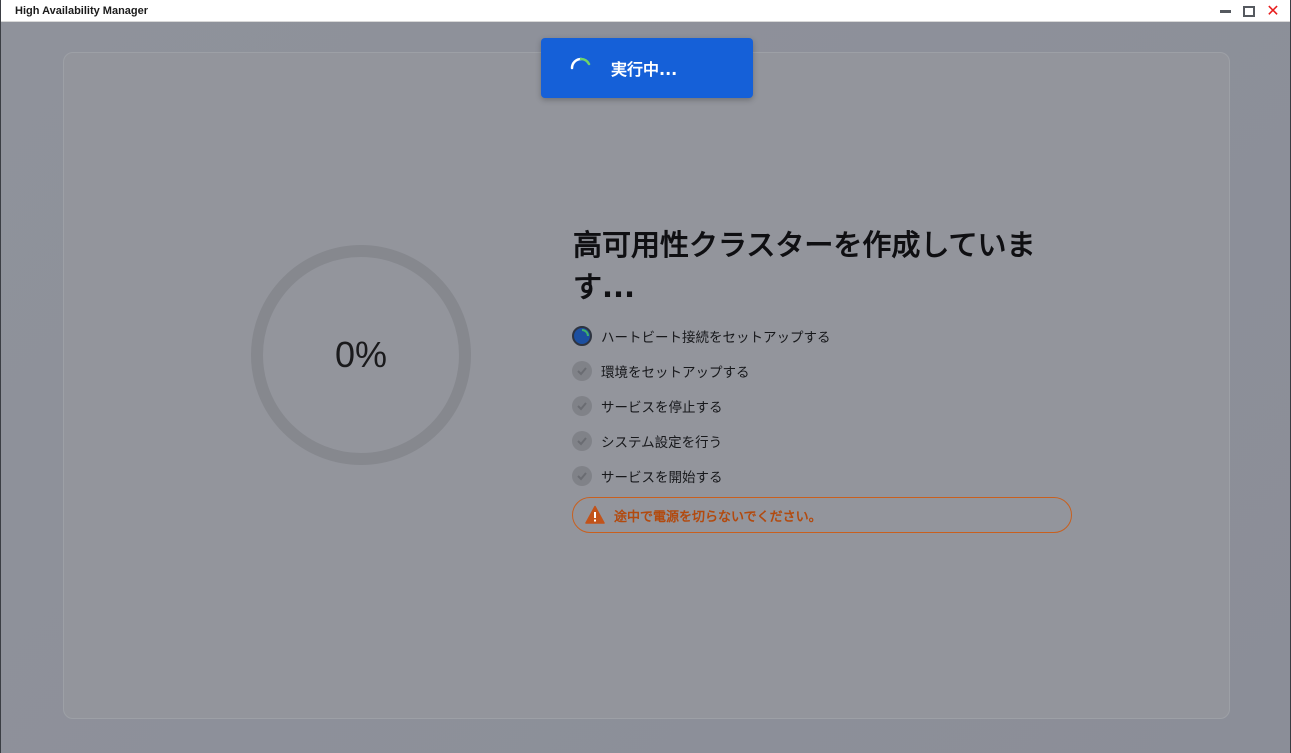  I want to click on maximize-icon, so click(1249, 11).